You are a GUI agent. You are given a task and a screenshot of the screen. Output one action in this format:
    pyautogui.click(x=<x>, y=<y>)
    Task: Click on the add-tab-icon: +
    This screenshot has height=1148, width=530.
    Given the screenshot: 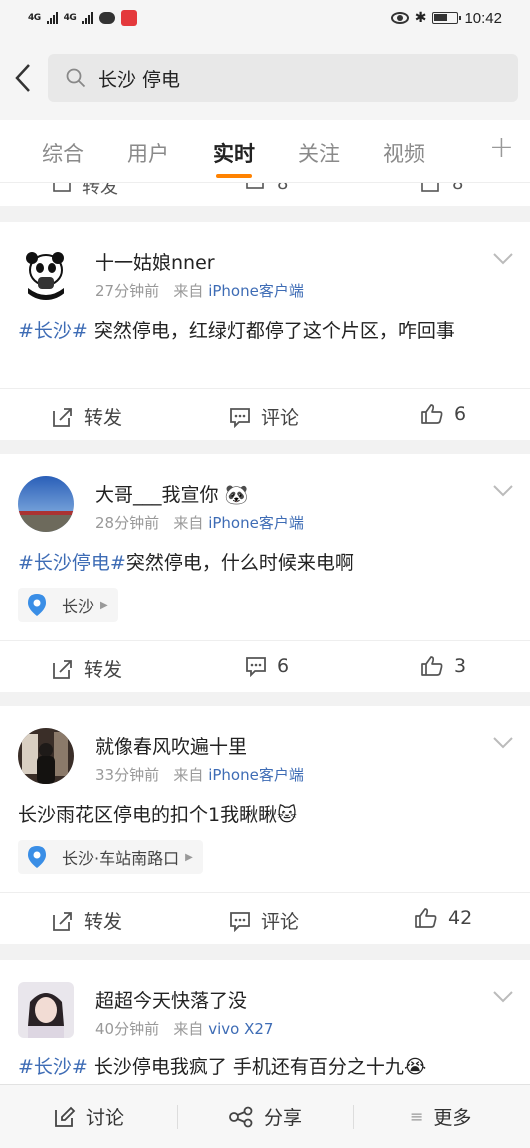 What is the action you would take?
    pyautogui.click(x=501, y=147)
    